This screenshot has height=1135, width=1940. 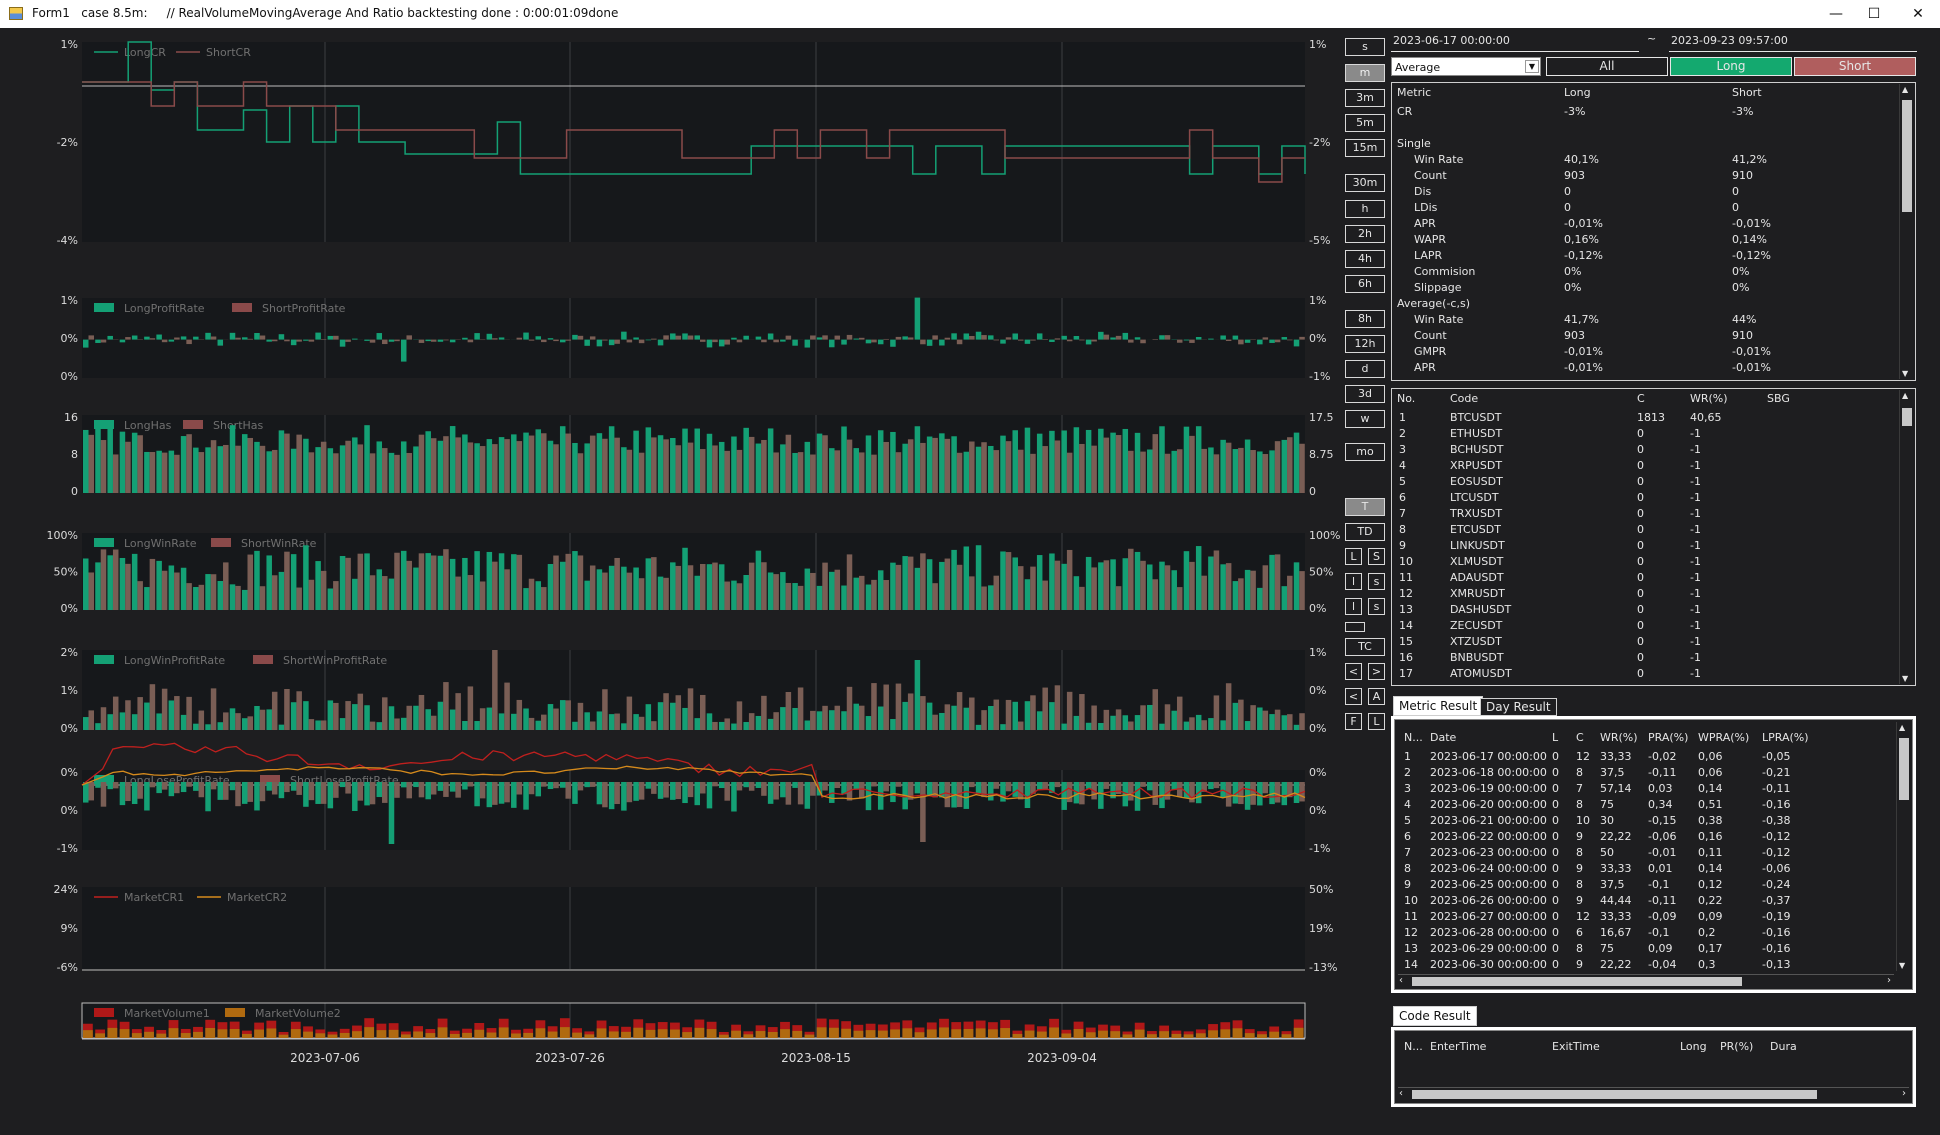 What do you see at coordinates (1906, 537) in the screenshot?
I see `code-scrollbar: ▲ ▼` at bounding box center [1906, 537].